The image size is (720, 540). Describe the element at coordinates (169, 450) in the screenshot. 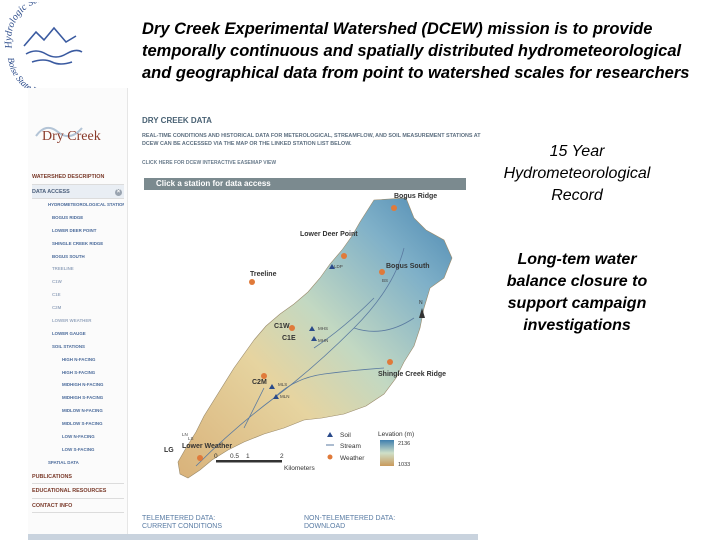

I see `label-lg: LG` at that location.